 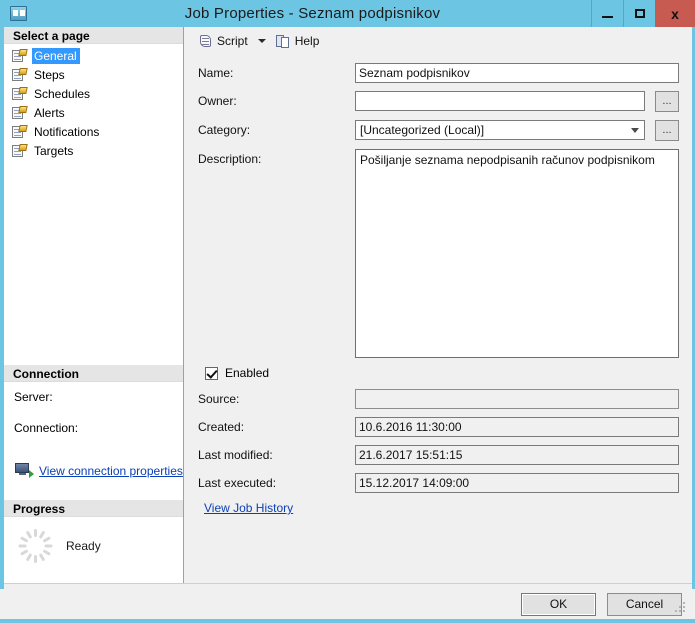 I want to click on title-bar: Job Properties - Seznam podpisnikov x, so click(x=347, y=13).